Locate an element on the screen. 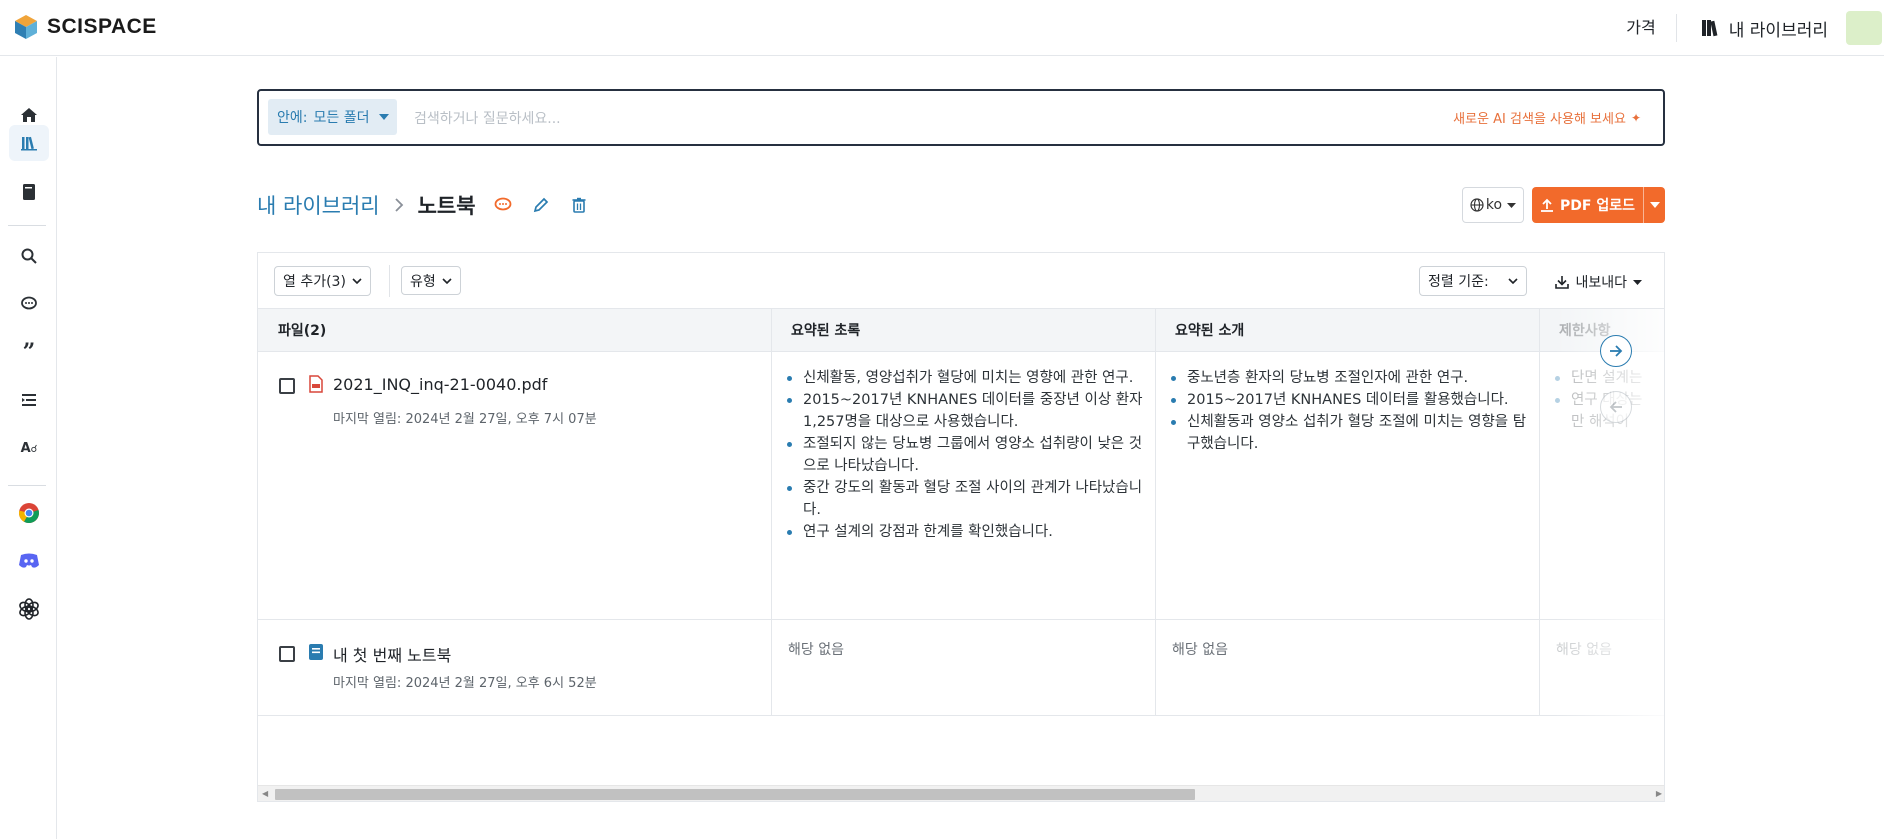 The width and height of the screenshot is (1884, 839). sidebar-outline is located at coordinates (29, 400).